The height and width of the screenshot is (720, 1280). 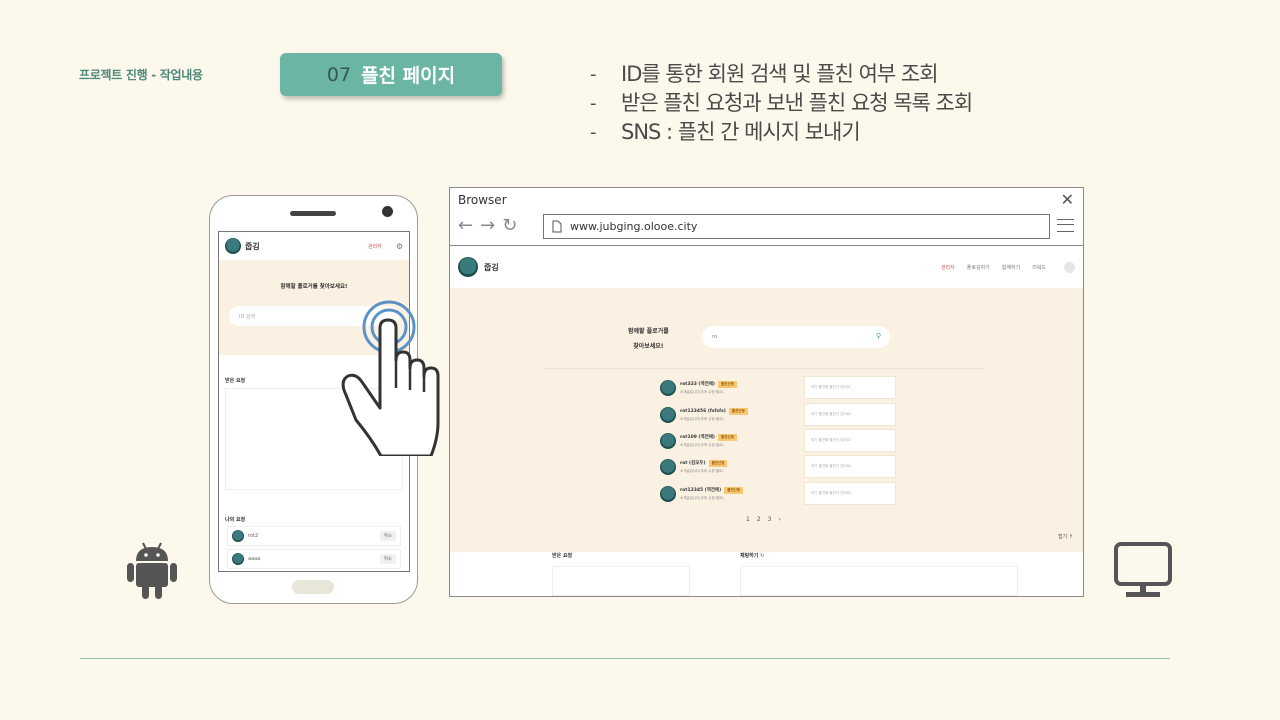 I want to click on list-item: rot2 취소, so click(x=314, y=536).